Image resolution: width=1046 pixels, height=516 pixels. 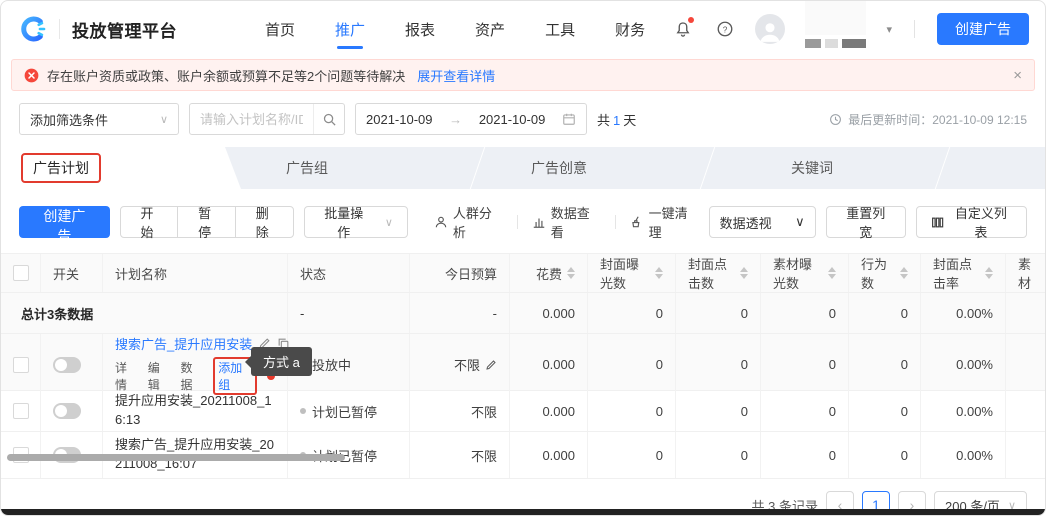 What do you see at coordinates (20, 273) in the screenshot?
I see `select-all-checkbox` at bounding box center [20, 273].